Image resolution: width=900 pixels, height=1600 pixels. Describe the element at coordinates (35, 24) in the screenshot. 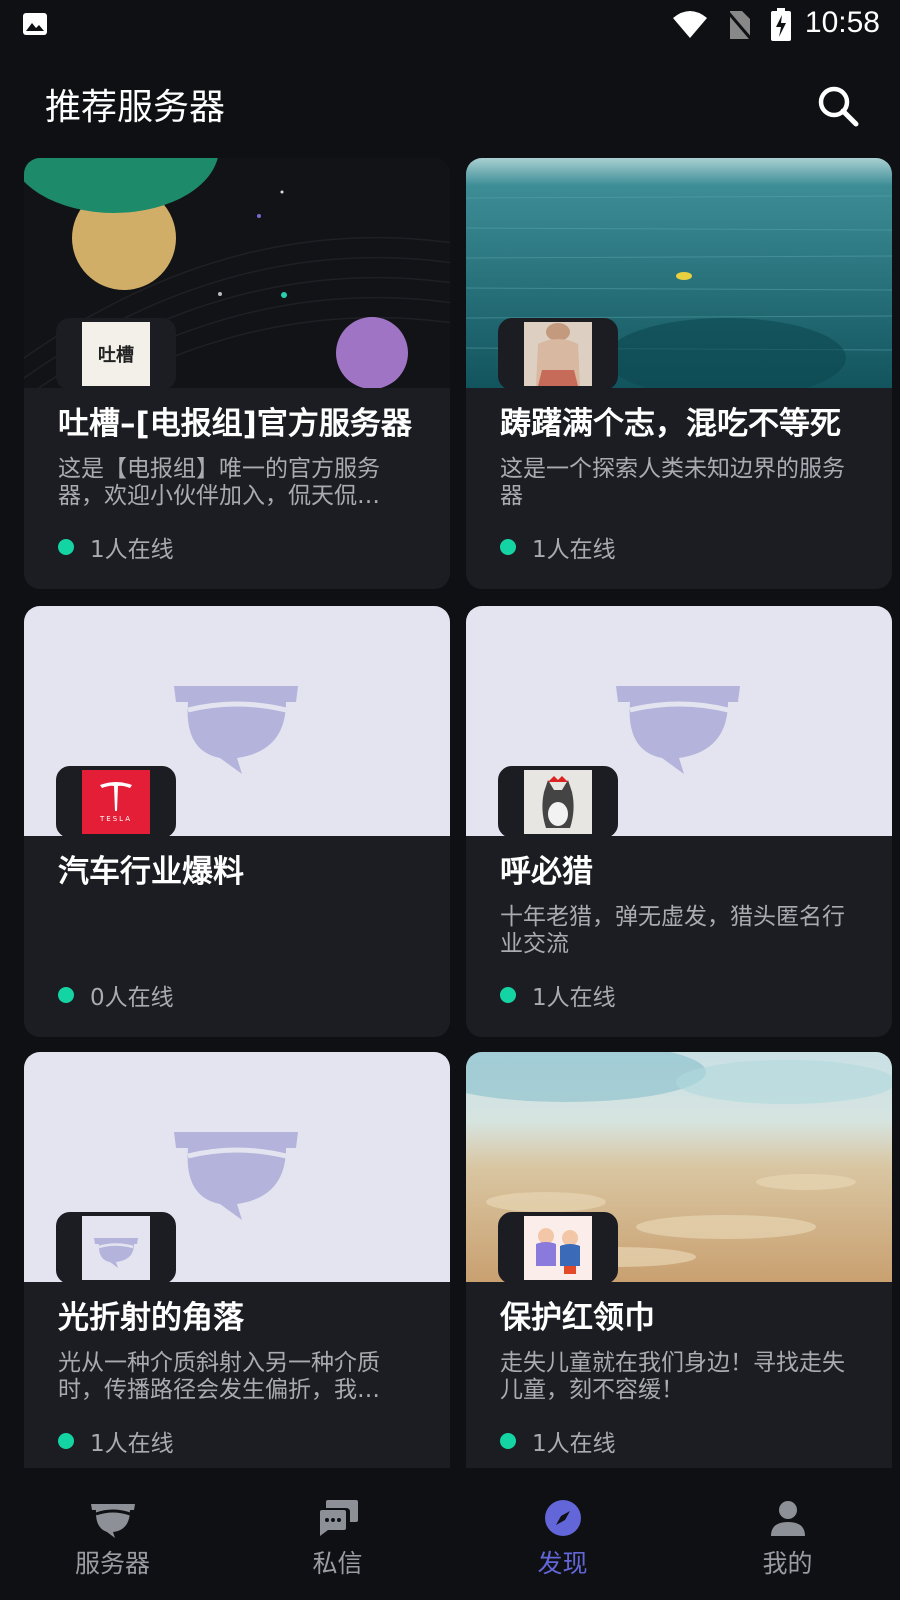

I see `image-notification-icon` at that location.